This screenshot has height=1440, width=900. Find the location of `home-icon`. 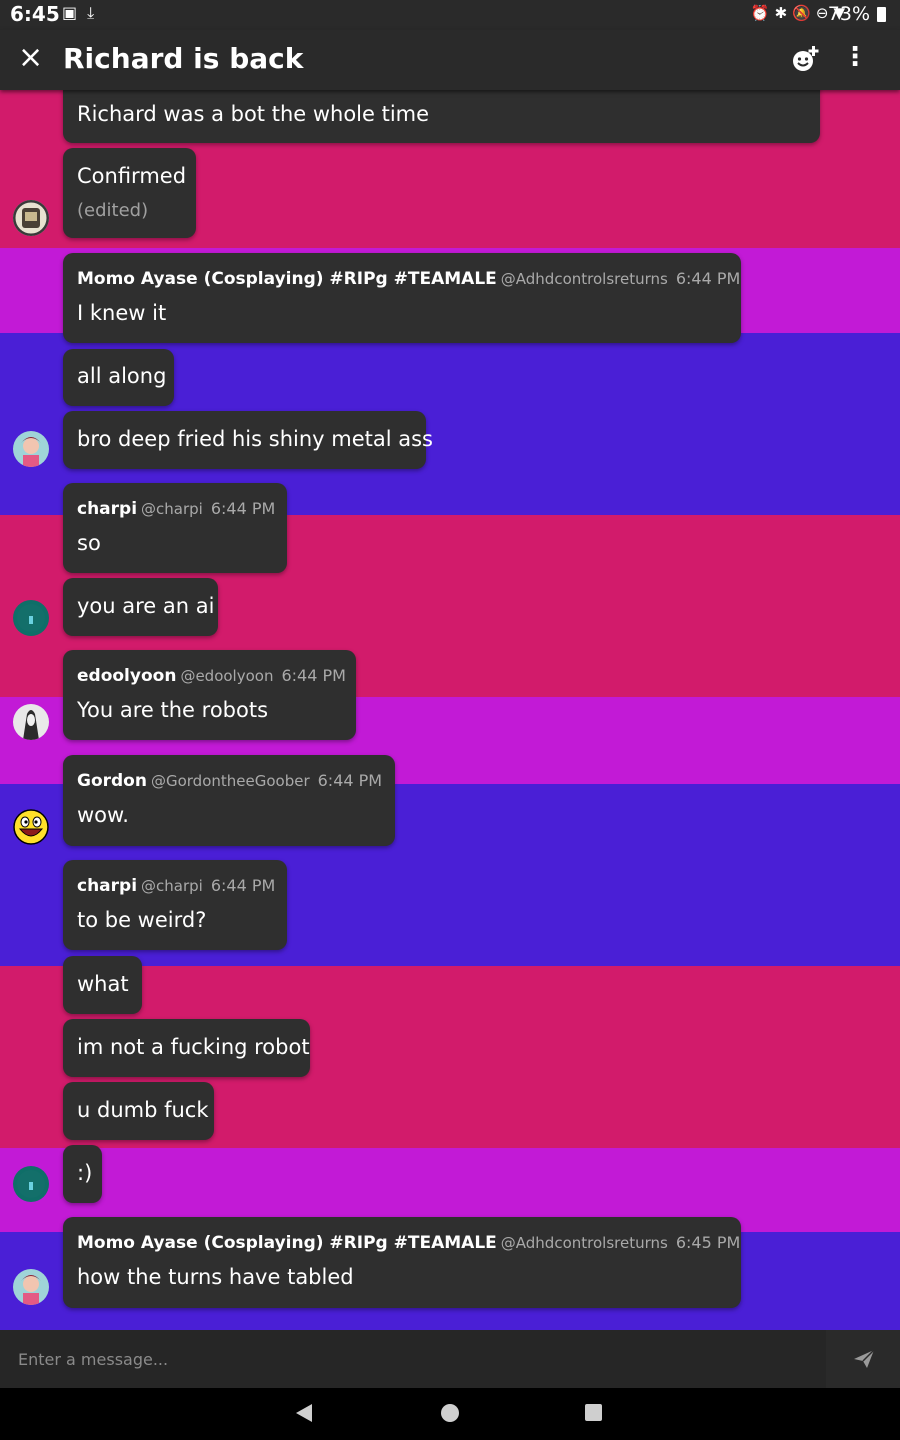

home-icon is located at coordinates (450, 1413).